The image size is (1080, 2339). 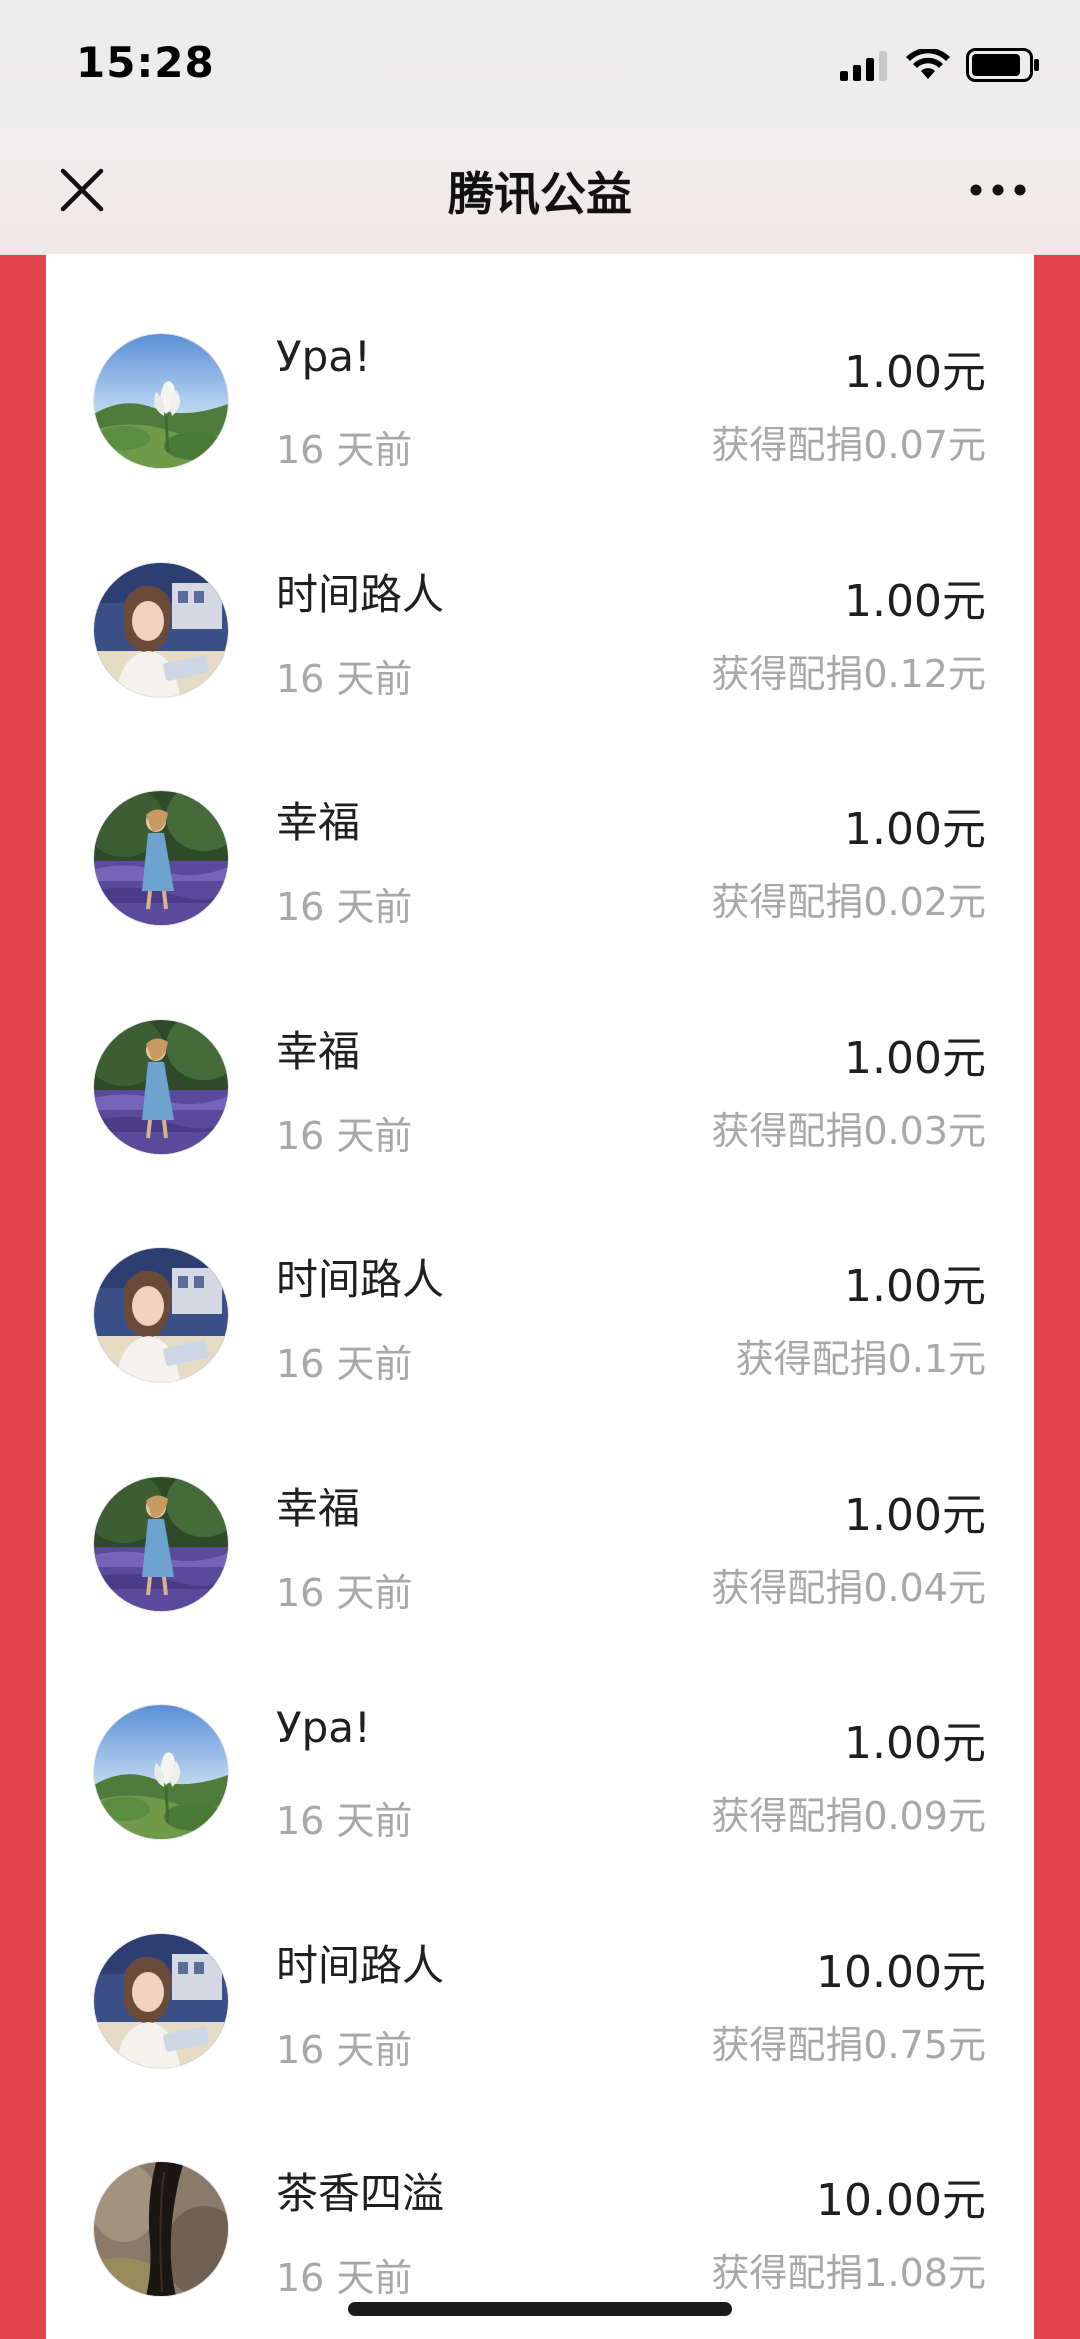 I want to click on donation-row: 幸福 16 天前 1.00元获得配捐0.02元, so click(x=540, y=825).